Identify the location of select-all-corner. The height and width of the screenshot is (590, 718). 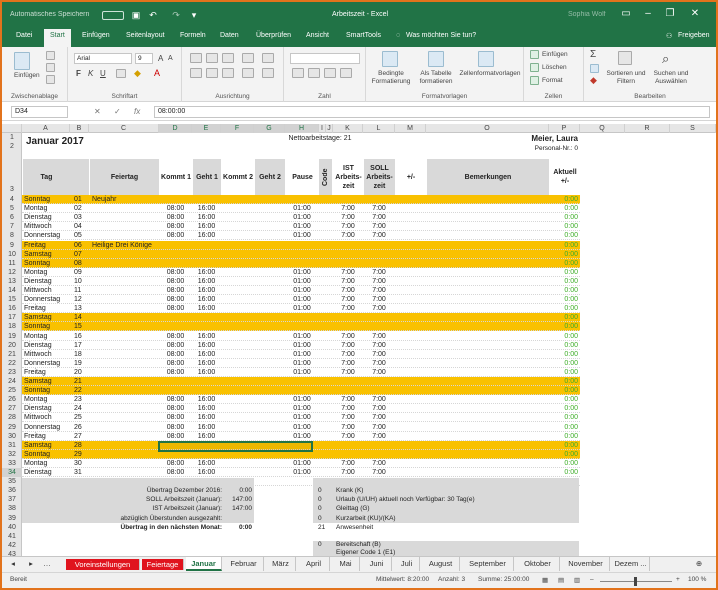
(12, 128).